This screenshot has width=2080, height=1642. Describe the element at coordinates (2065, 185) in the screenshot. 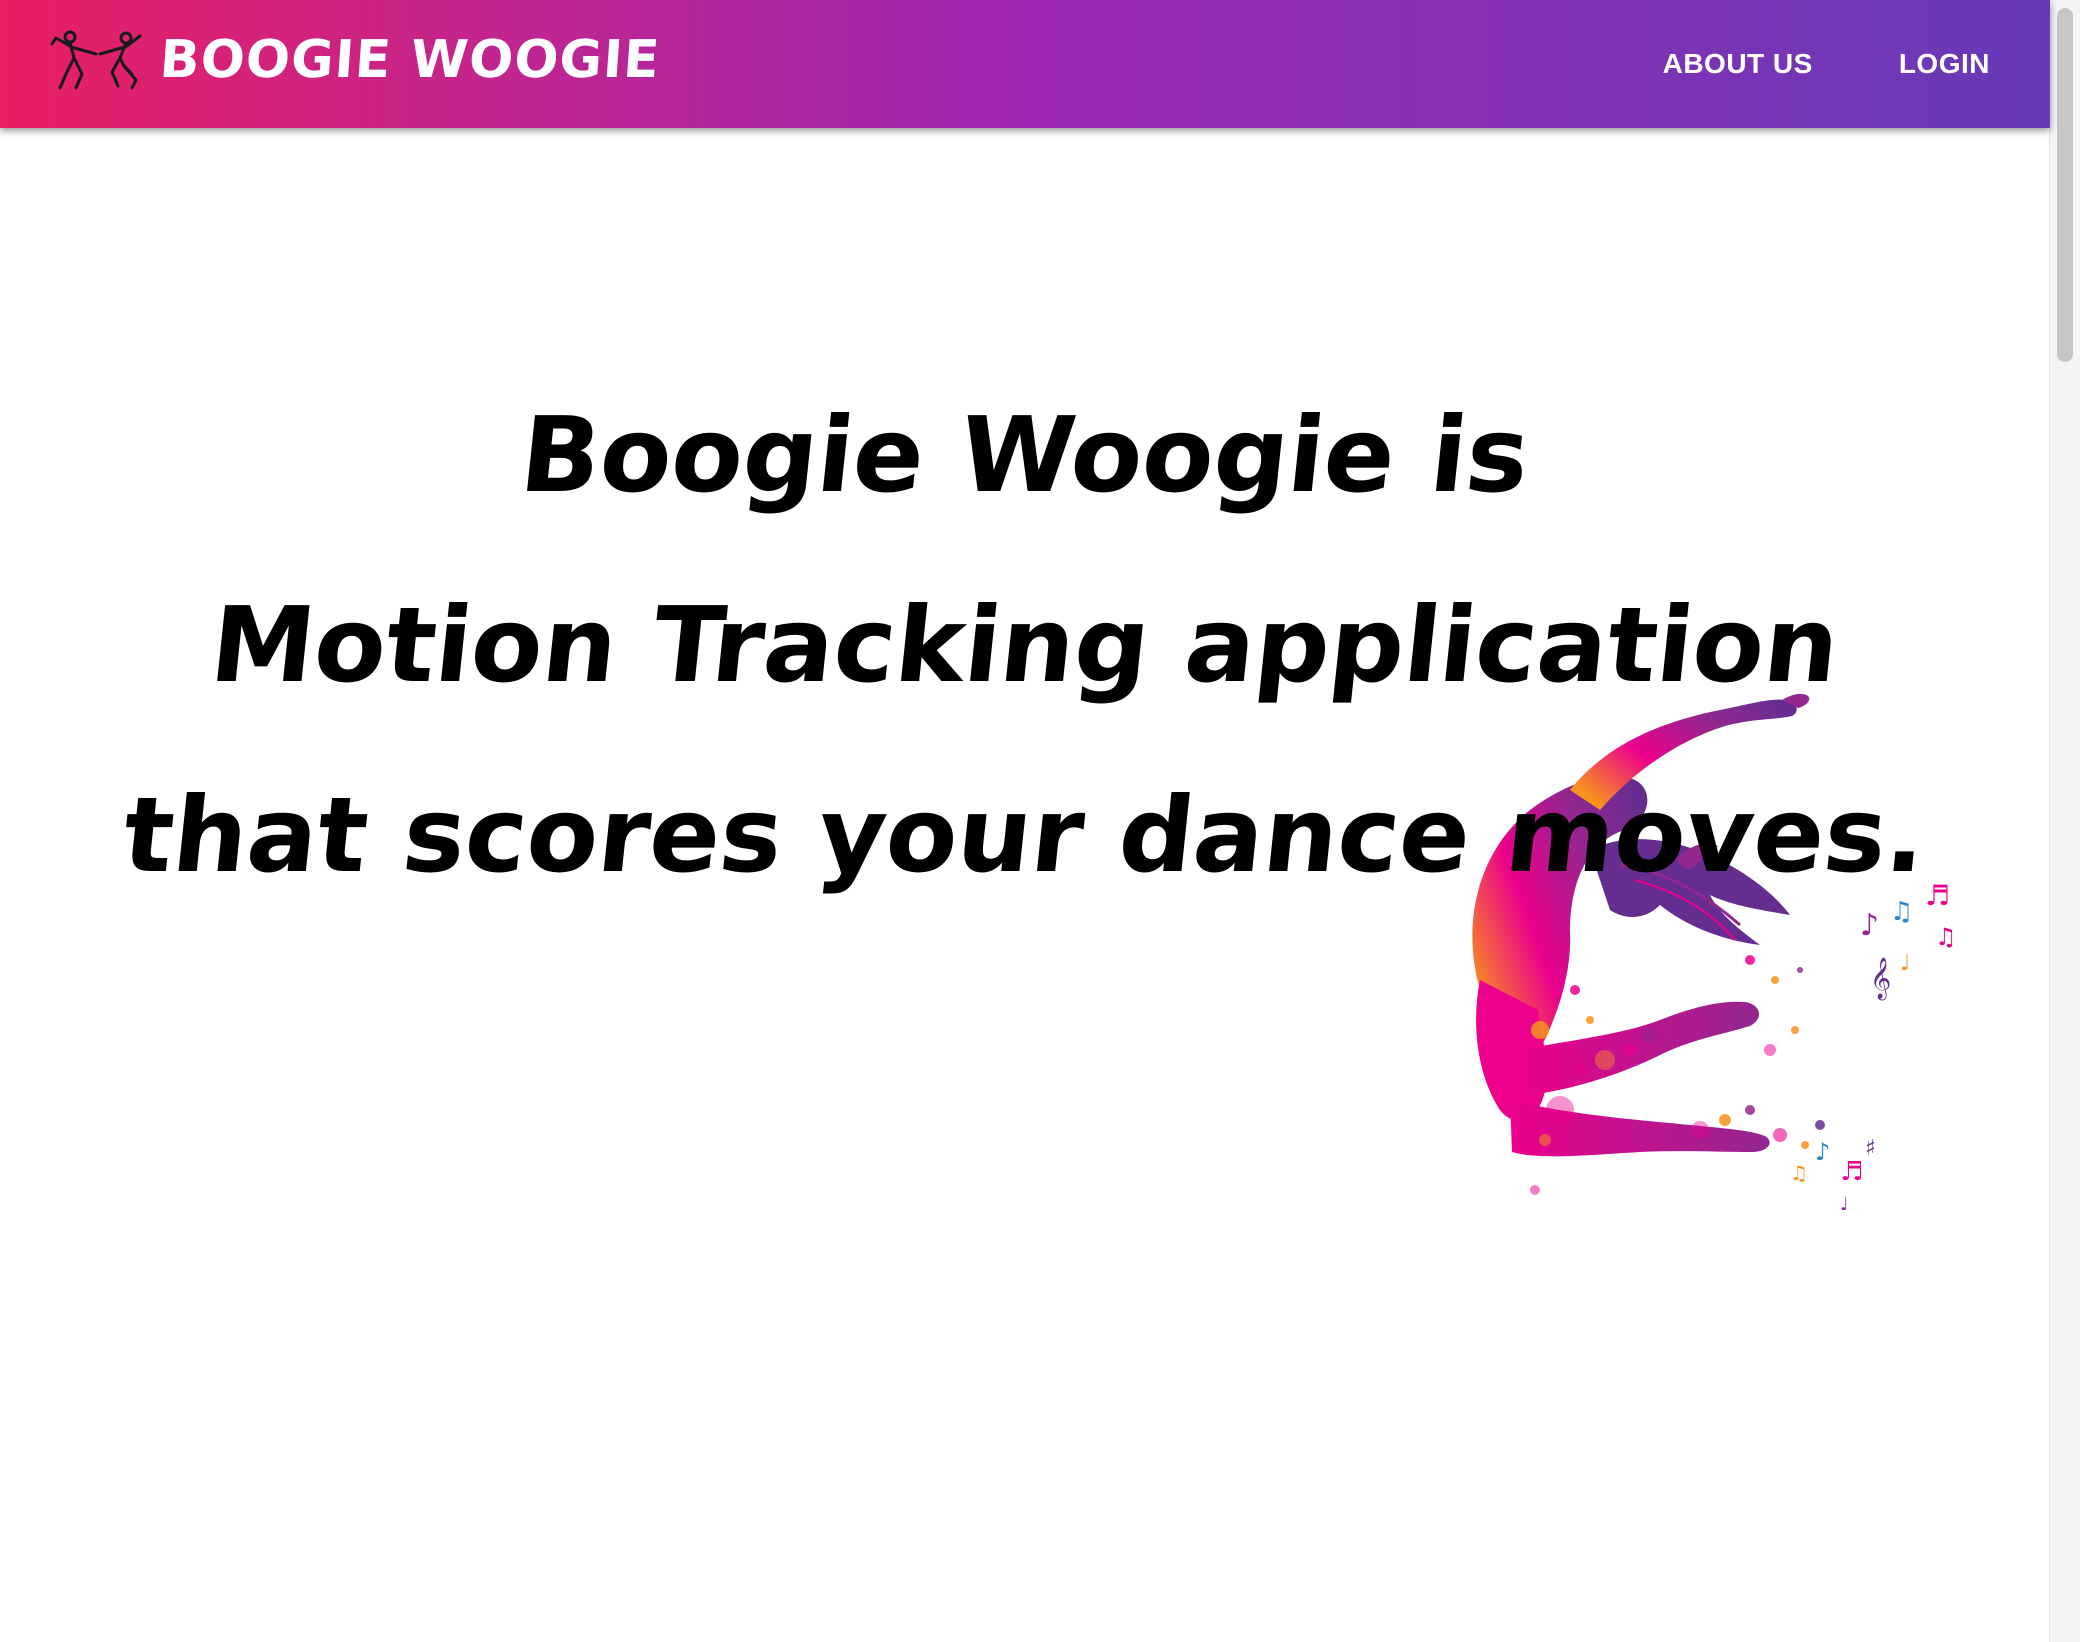

I see `scrollbar-thumb` at that location.